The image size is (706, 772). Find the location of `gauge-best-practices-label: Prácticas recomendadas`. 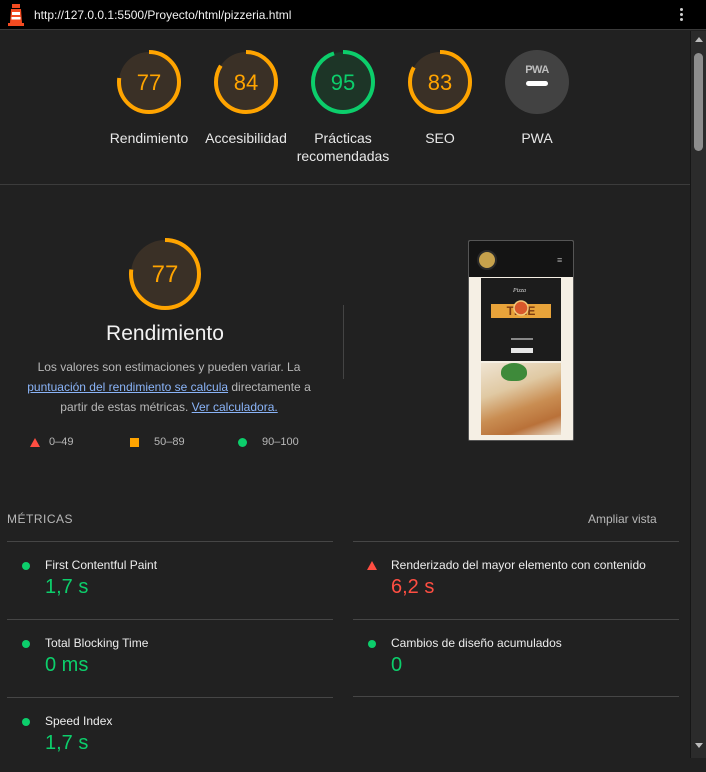

gauge-best-practices-label: Prácticas recomendadas is located at coordinates (343, 147).